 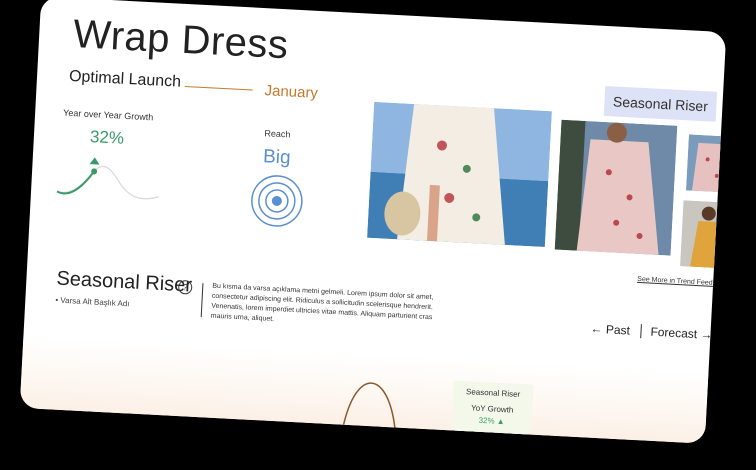 What do you see at coordinates (277, 134) in the screenshot?
I see `reach-label: Reach` at bounding box center [277, 134].